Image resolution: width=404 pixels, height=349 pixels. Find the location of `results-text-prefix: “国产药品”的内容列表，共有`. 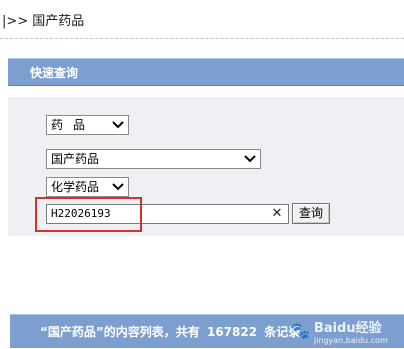

results-text-prefix: “国产药品”的内容列表，共有 is located at coordinates (120, 332).